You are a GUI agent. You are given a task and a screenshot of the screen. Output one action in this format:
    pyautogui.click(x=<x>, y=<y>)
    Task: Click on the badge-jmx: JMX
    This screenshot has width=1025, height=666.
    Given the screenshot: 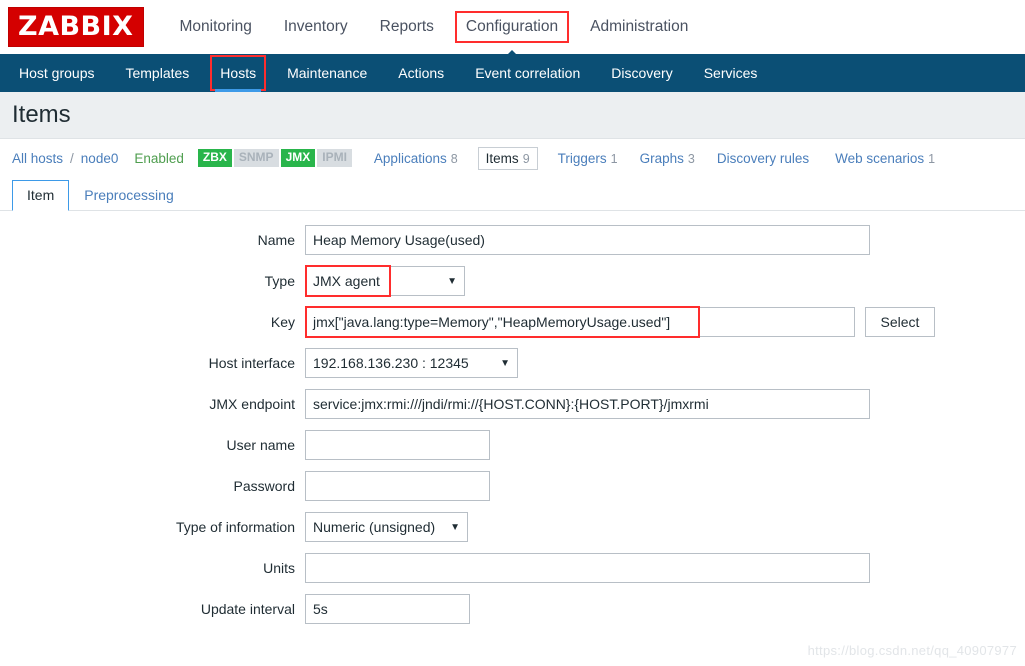 What is the action you would take?
    pyautogui.click(x=298, y=158)
    